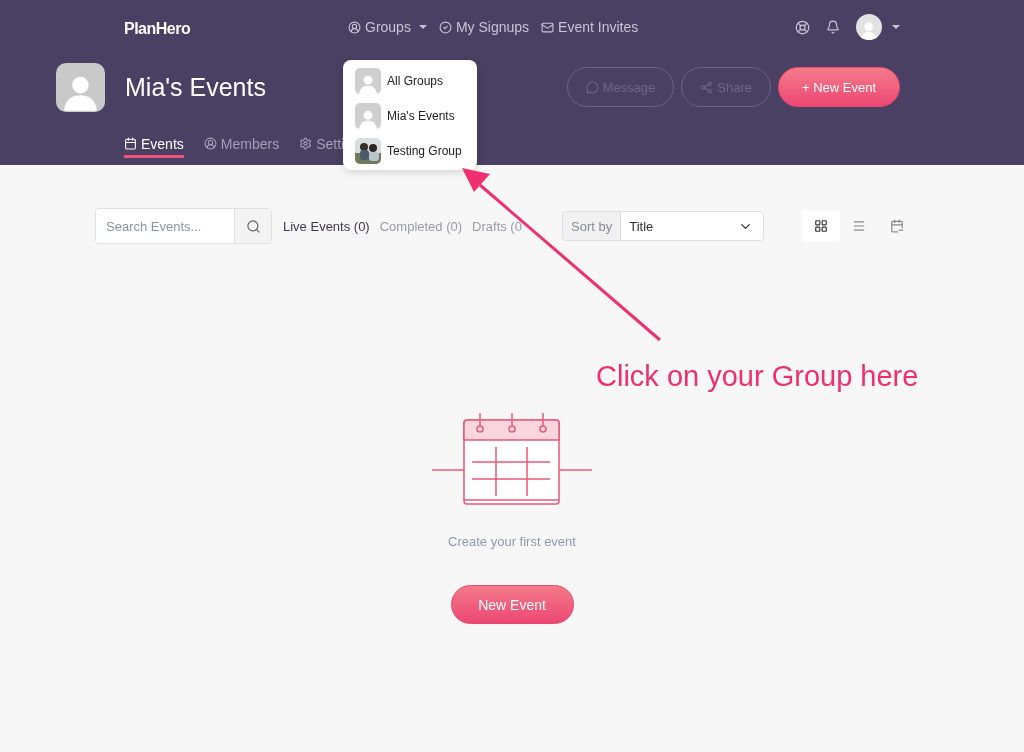  What do you see at coordinates (869, 27) in the screenshot?
I see `user-avatar` at bounding box center [869, 27].